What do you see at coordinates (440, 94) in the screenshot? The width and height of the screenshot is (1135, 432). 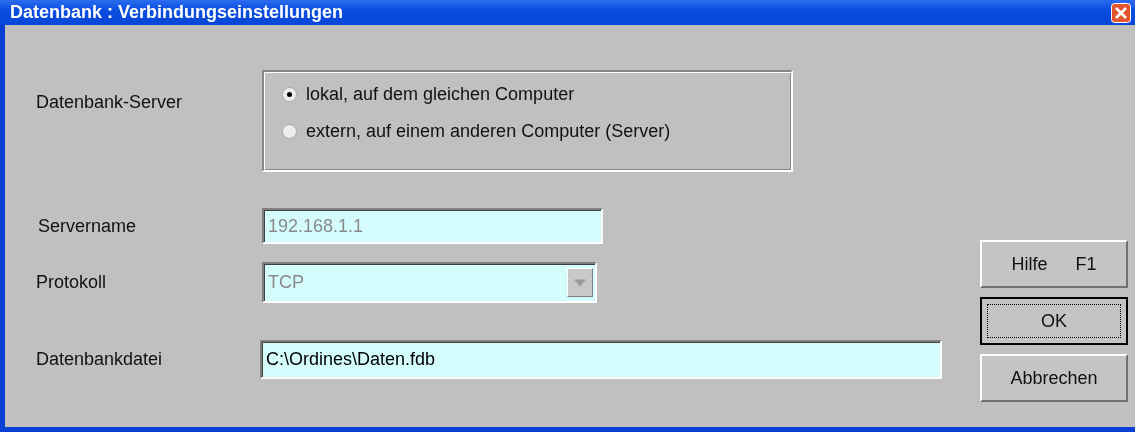 I see `radio-label: lokal, auf dem gleichen Computer` at bounding box center [440, 94].